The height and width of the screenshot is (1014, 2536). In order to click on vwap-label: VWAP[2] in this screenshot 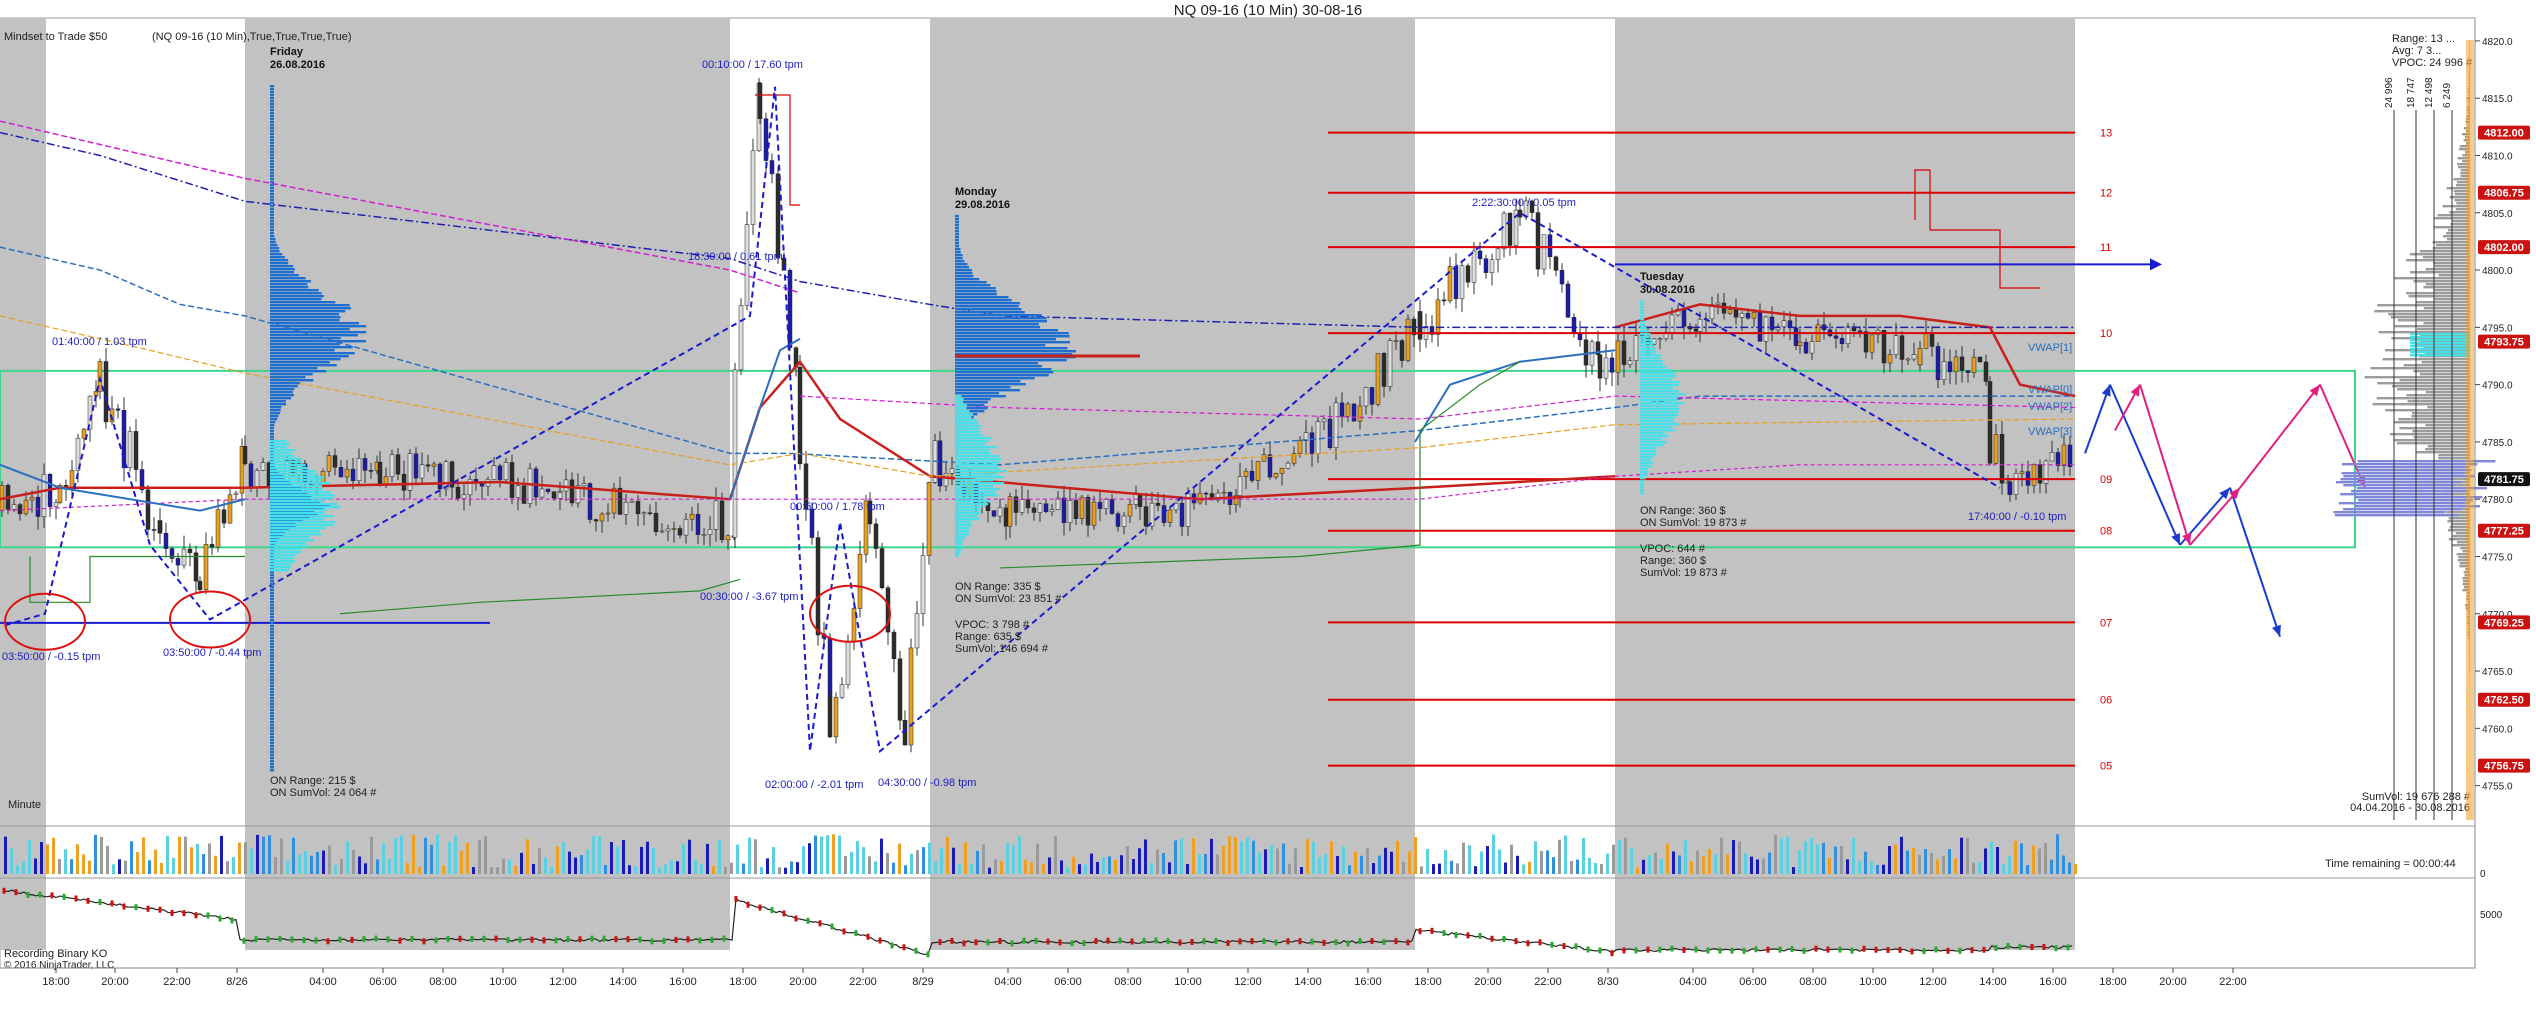, I will do `click(2050, 407)`.